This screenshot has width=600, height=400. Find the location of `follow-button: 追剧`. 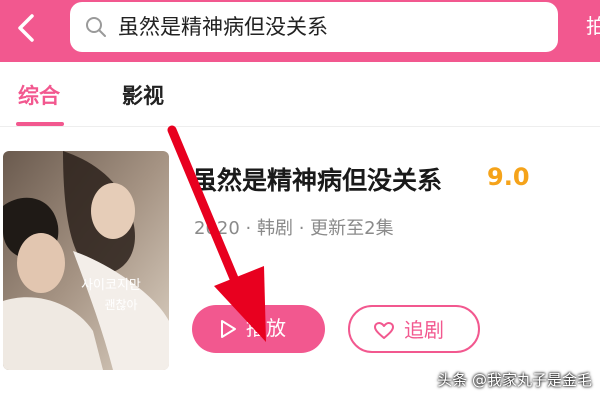

follow-button: 追剧 is located at coordinates (414, 329).